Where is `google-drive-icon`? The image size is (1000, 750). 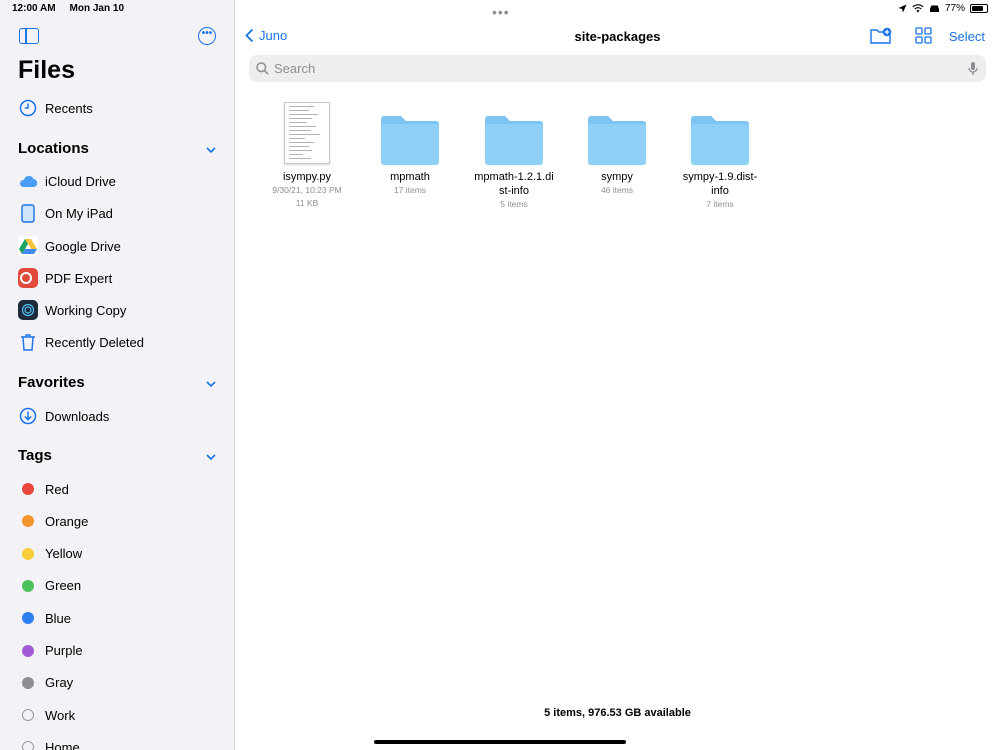
google-drive-icon is located at coordinates (28, 246).